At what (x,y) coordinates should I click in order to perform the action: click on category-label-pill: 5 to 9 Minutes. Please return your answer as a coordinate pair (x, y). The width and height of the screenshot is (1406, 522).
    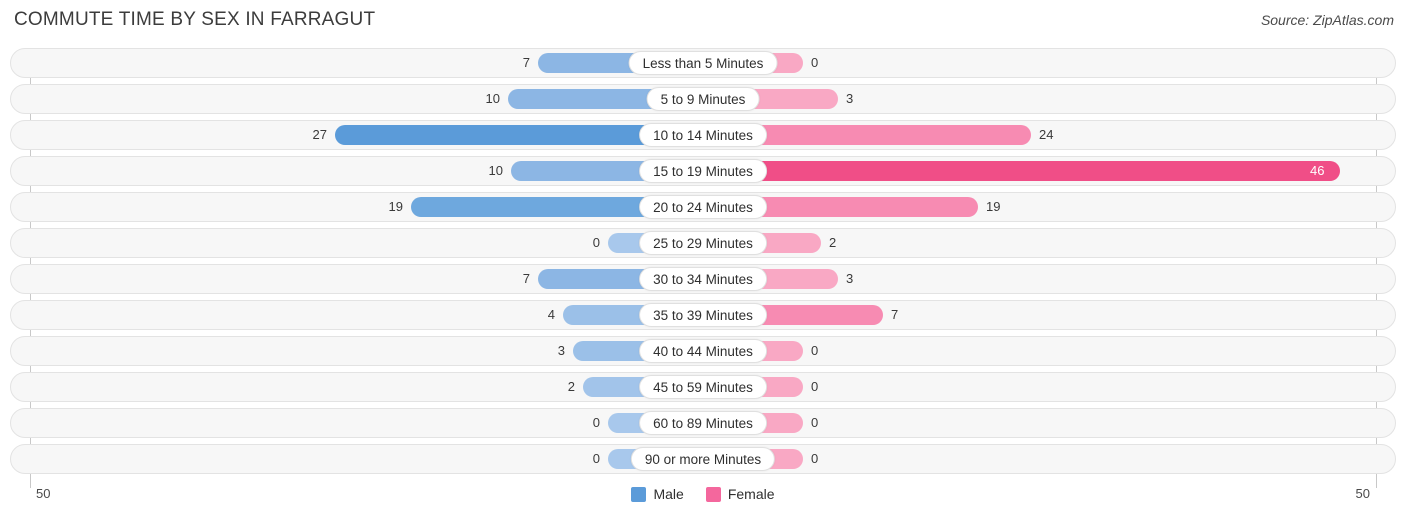
    Looking at the image, I should click on (703, 99).